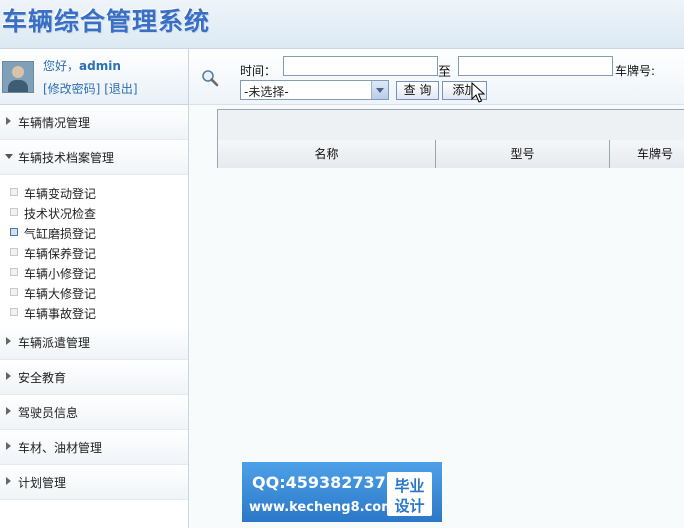 The height and width of the screenshot is (528, 684). What do you see at coordinates (48, 413) in the screenshot?
I see `sidebar-item-label: 驾驶员信息` at bounding box center [48, 413].